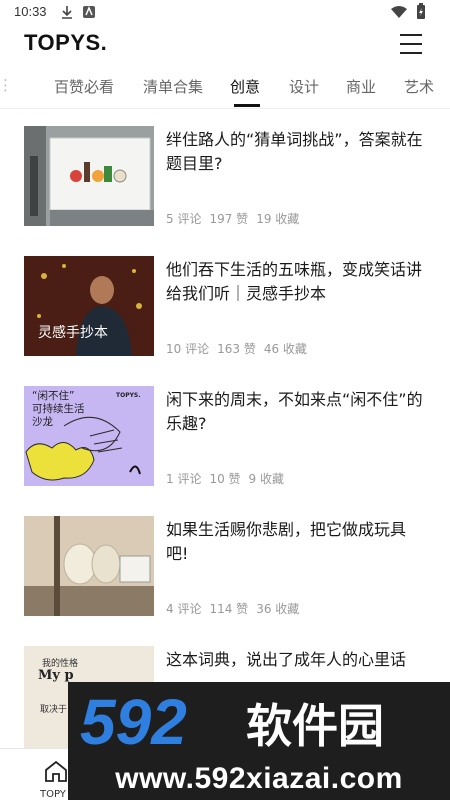  Describe the element at coordinates (259, 778) in the screenshot. I see `watermark-url: www.592xiazai.com` at that location.